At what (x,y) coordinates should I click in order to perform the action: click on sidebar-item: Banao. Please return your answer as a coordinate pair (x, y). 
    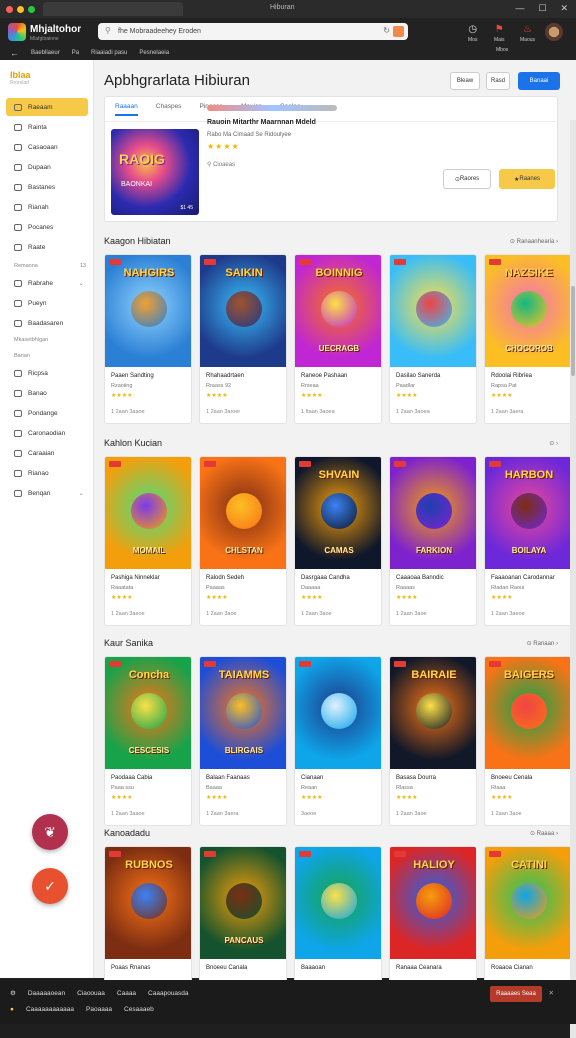
    Looking at the image, I should click on (47, 393).